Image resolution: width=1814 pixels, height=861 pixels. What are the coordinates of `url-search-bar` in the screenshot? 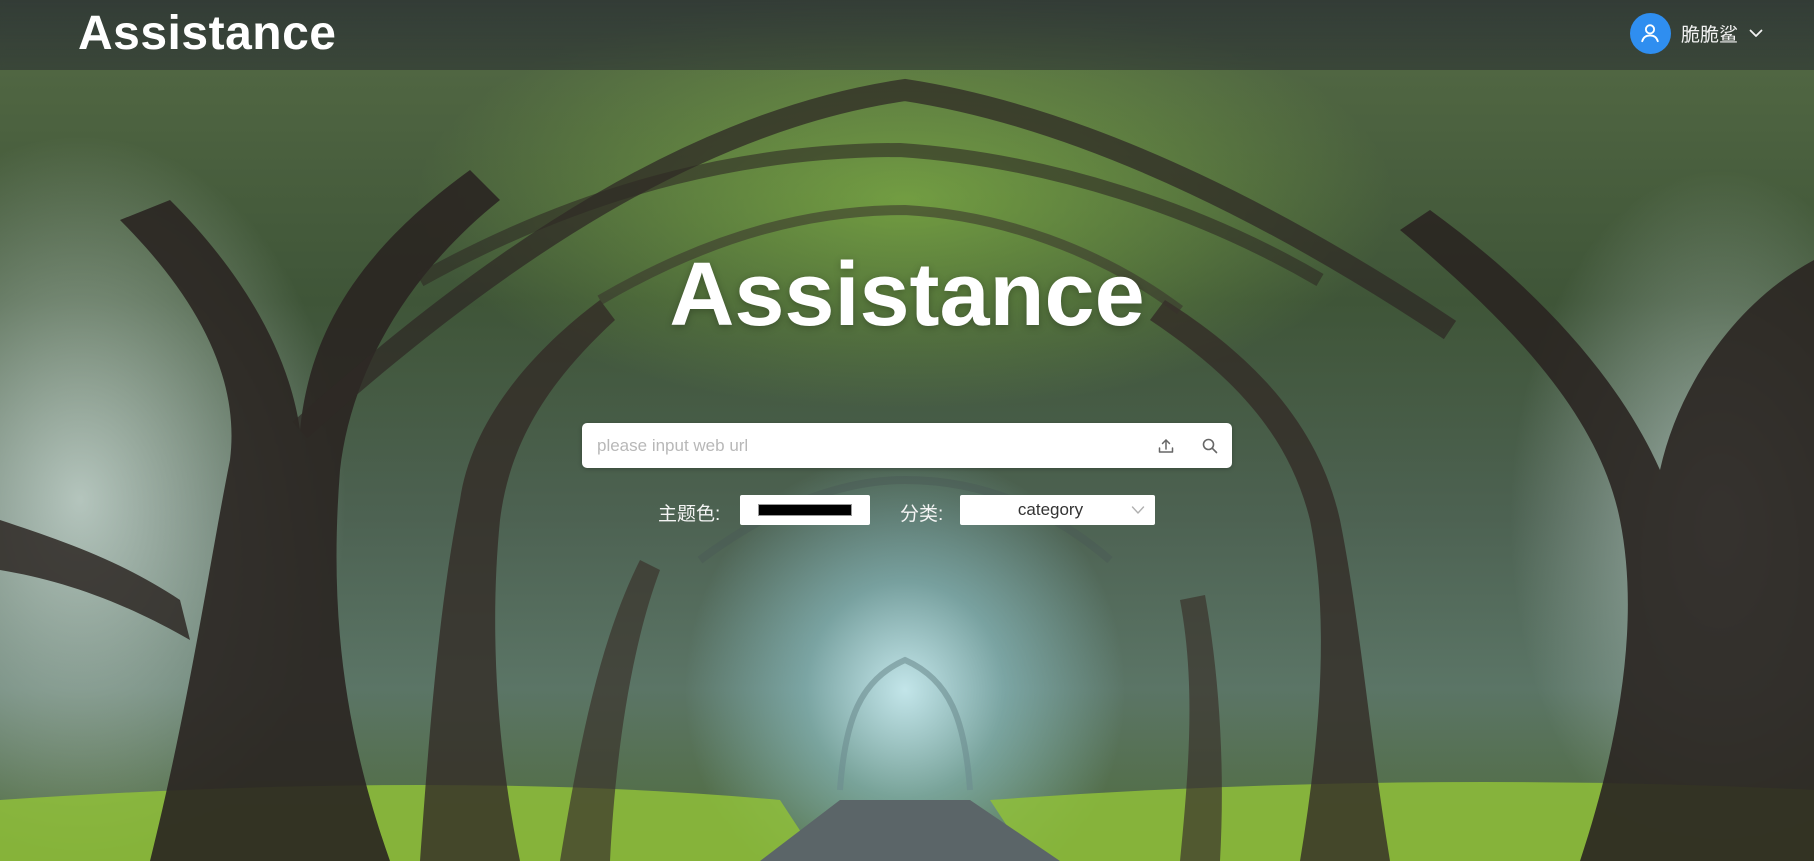 It's located at (907, 445).